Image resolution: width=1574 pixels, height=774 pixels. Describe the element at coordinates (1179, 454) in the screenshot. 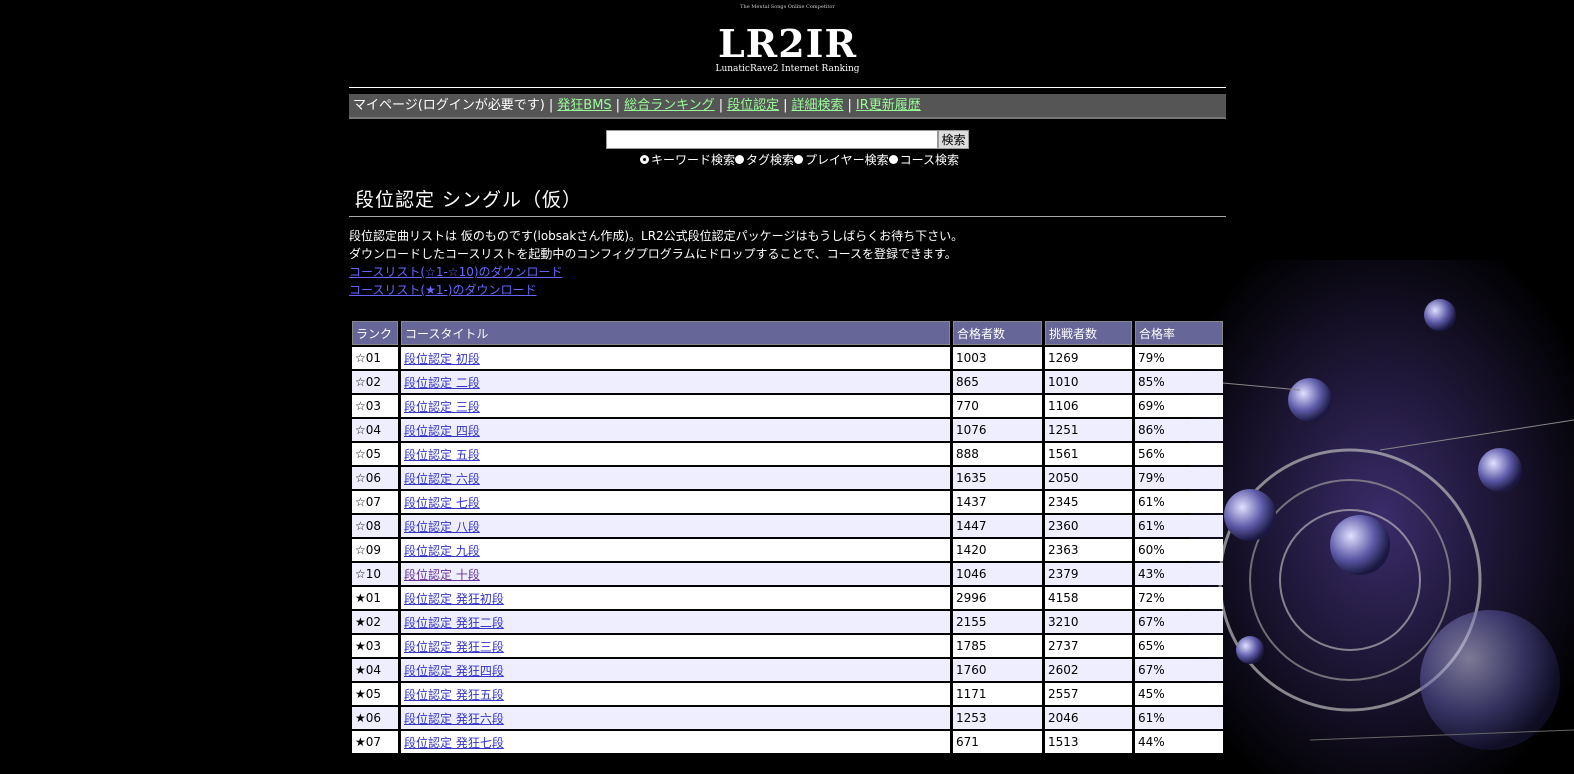

I see `pass-rate-cell: 56%` at that location.